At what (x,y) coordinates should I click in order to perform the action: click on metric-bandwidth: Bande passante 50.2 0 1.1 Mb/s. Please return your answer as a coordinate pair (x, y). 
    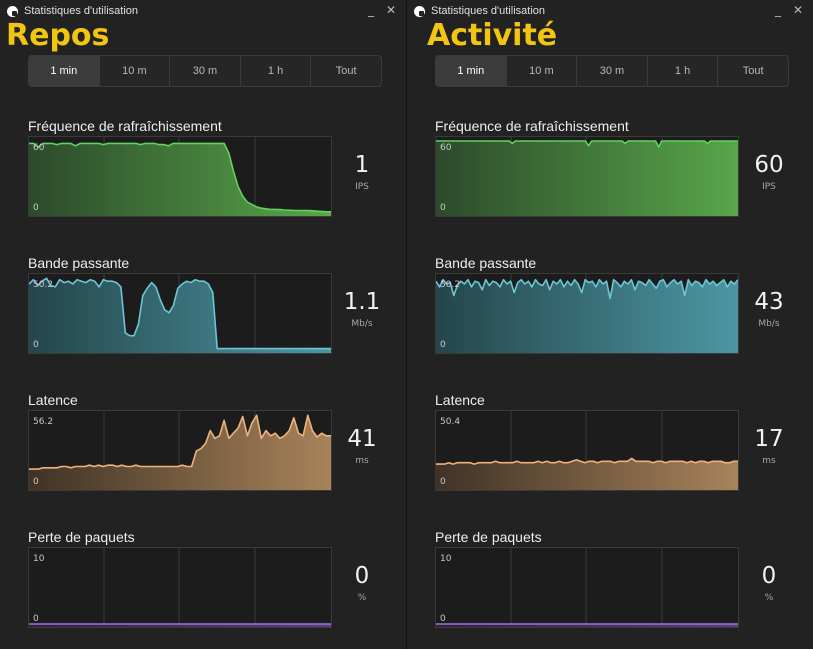
    Looking at the image, I should click on (213, 310).